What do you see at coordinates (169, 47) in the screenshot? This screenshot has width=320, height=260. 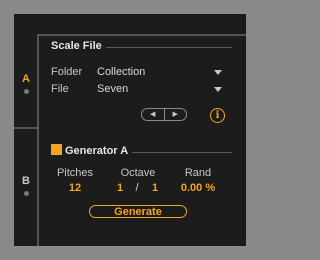 I see `scale-file-divider` at bounding box center [169, 47].